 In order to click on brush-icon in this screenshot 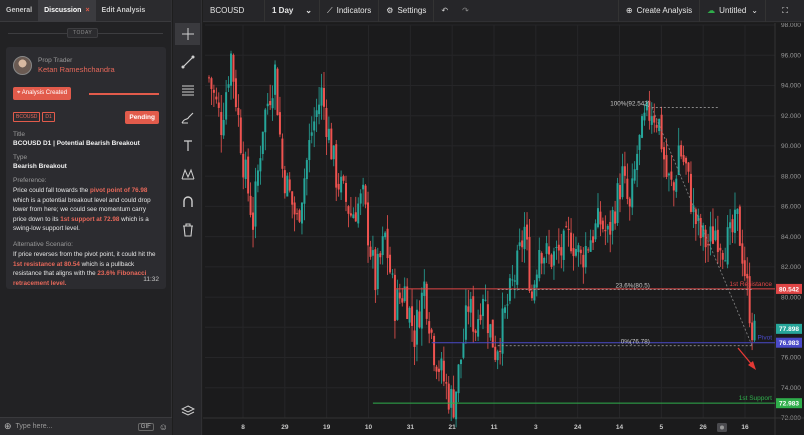, I will do `click(187, 118)`.